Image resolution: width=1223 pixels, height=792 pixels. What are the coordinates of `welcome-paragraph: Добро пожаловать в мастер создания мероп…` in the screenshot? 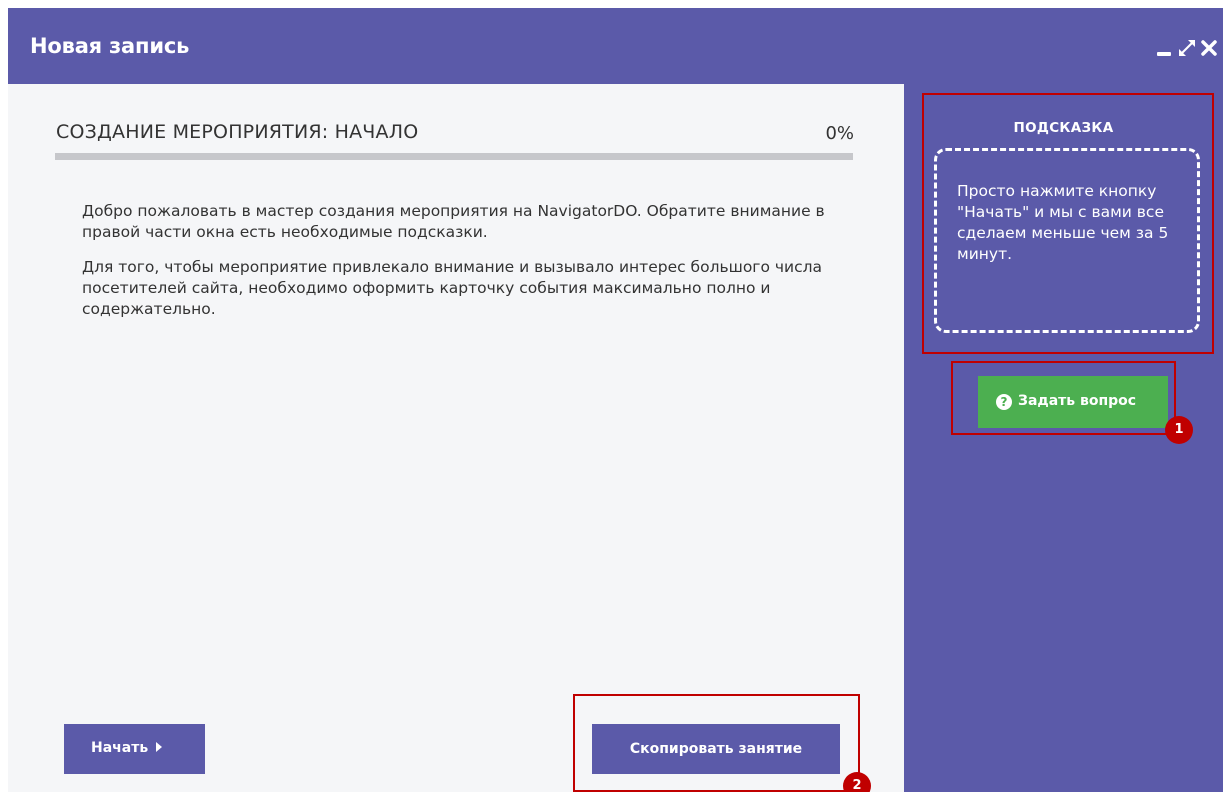 It's located at (453, 221).